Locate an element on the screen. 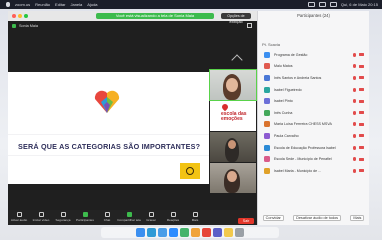  battery-icon is located at coordinates (311, 4).